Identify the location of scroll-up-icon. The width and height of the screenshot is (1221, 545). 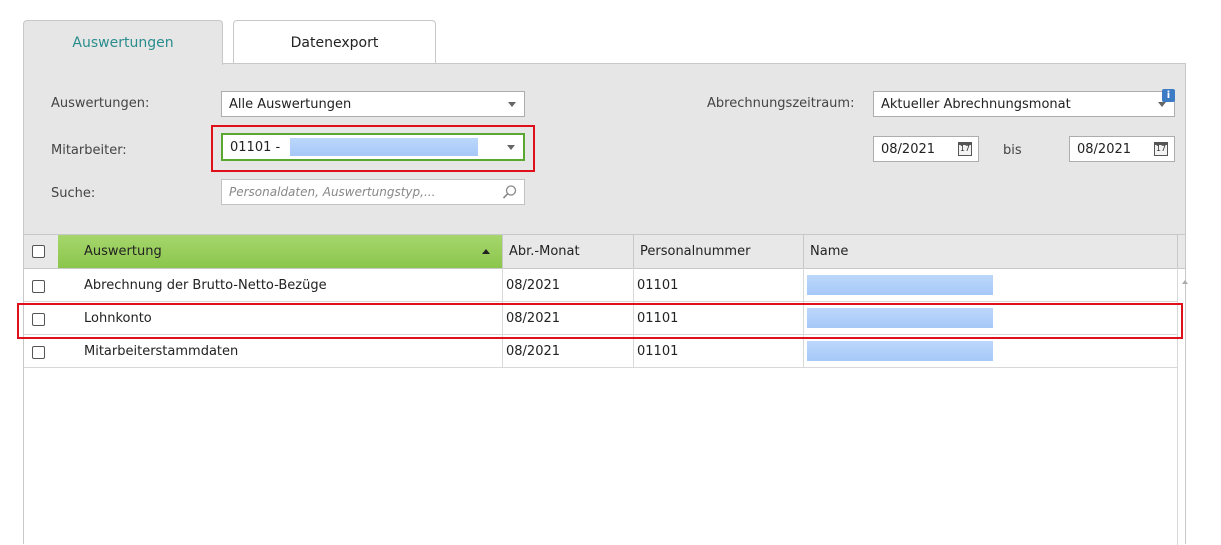
(1185, 282).